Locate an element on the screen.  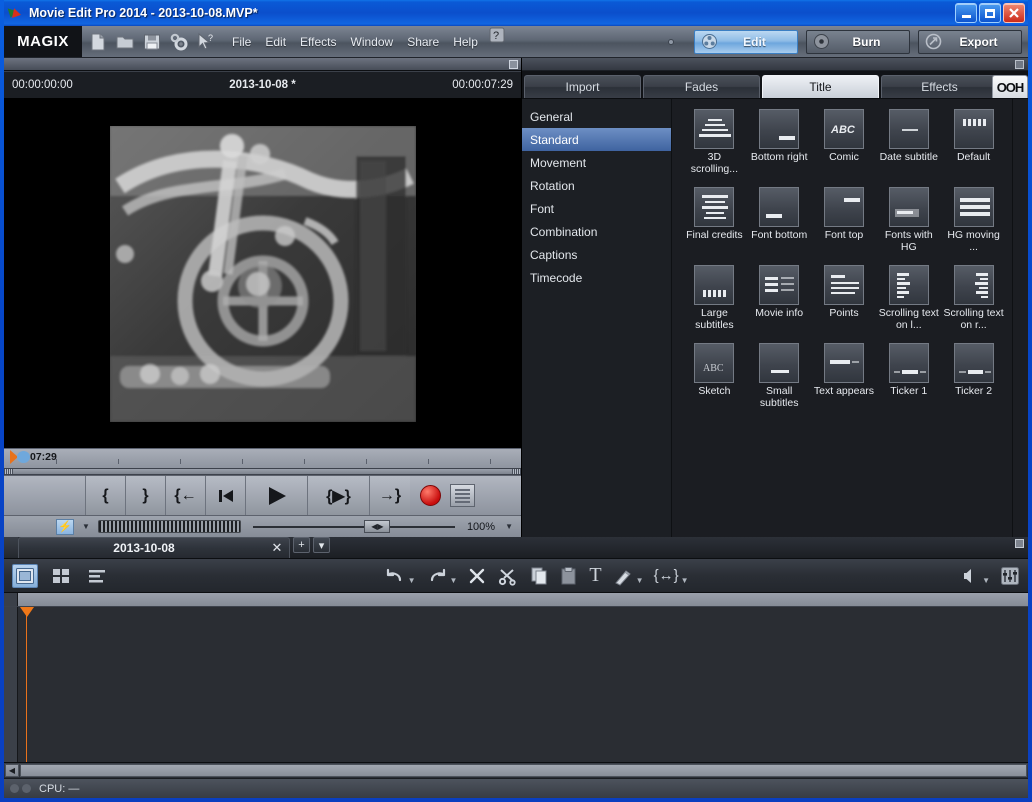
tab-fades: Fades is located at coordinates (701, 86).